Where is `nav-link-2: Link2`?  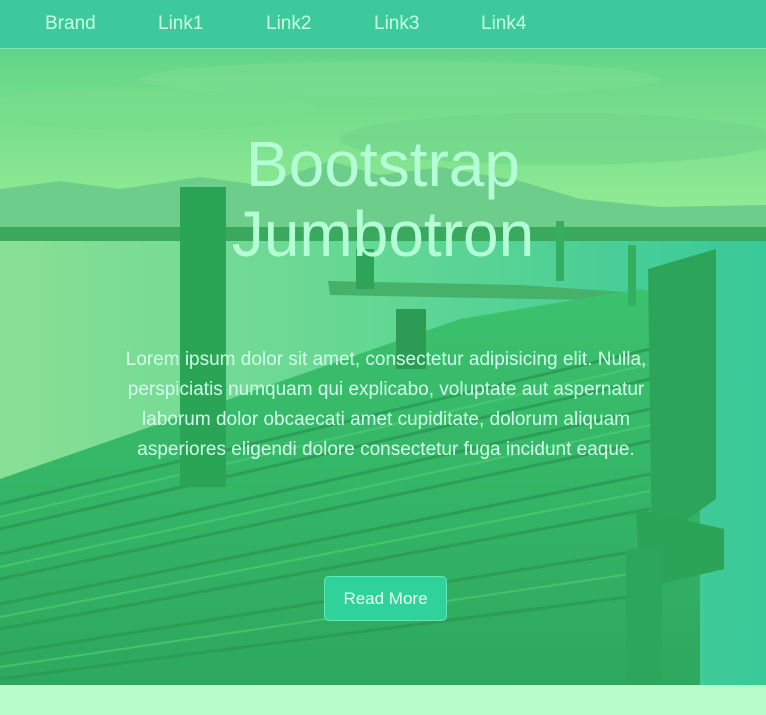
nav-link-2: Link2 is located at coordinates (288, 24).